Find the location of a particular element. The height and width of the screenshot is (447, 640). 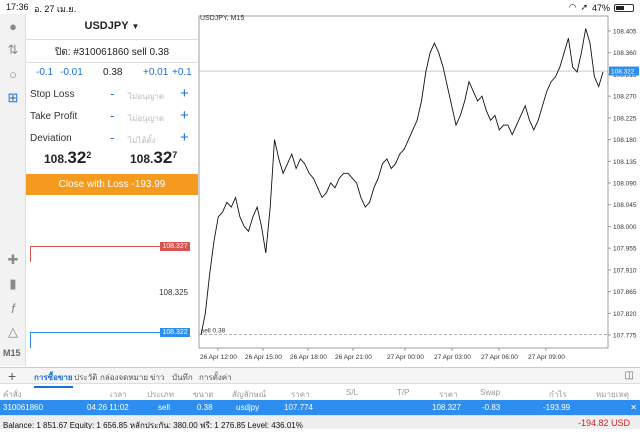

x-tick-label: 26 Apr 15:00 is located at coordinates (263, 357).